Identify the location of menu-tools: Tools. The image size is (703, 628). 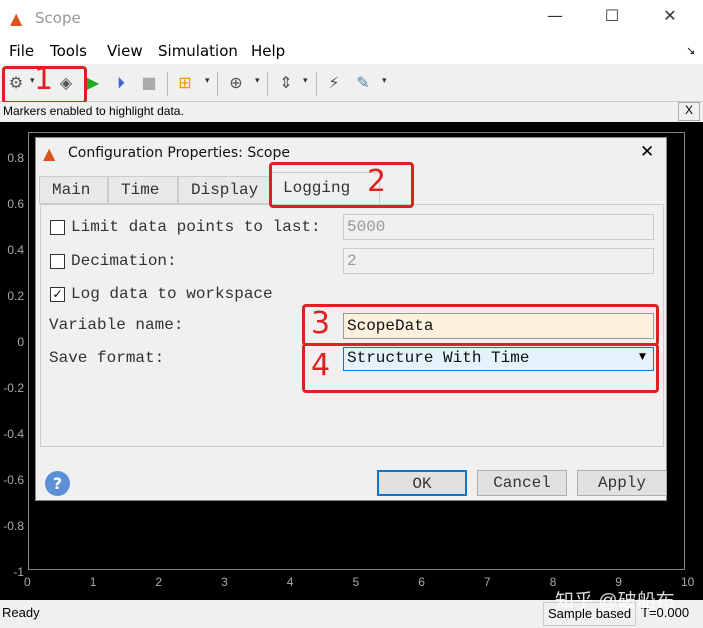
(68, 51).